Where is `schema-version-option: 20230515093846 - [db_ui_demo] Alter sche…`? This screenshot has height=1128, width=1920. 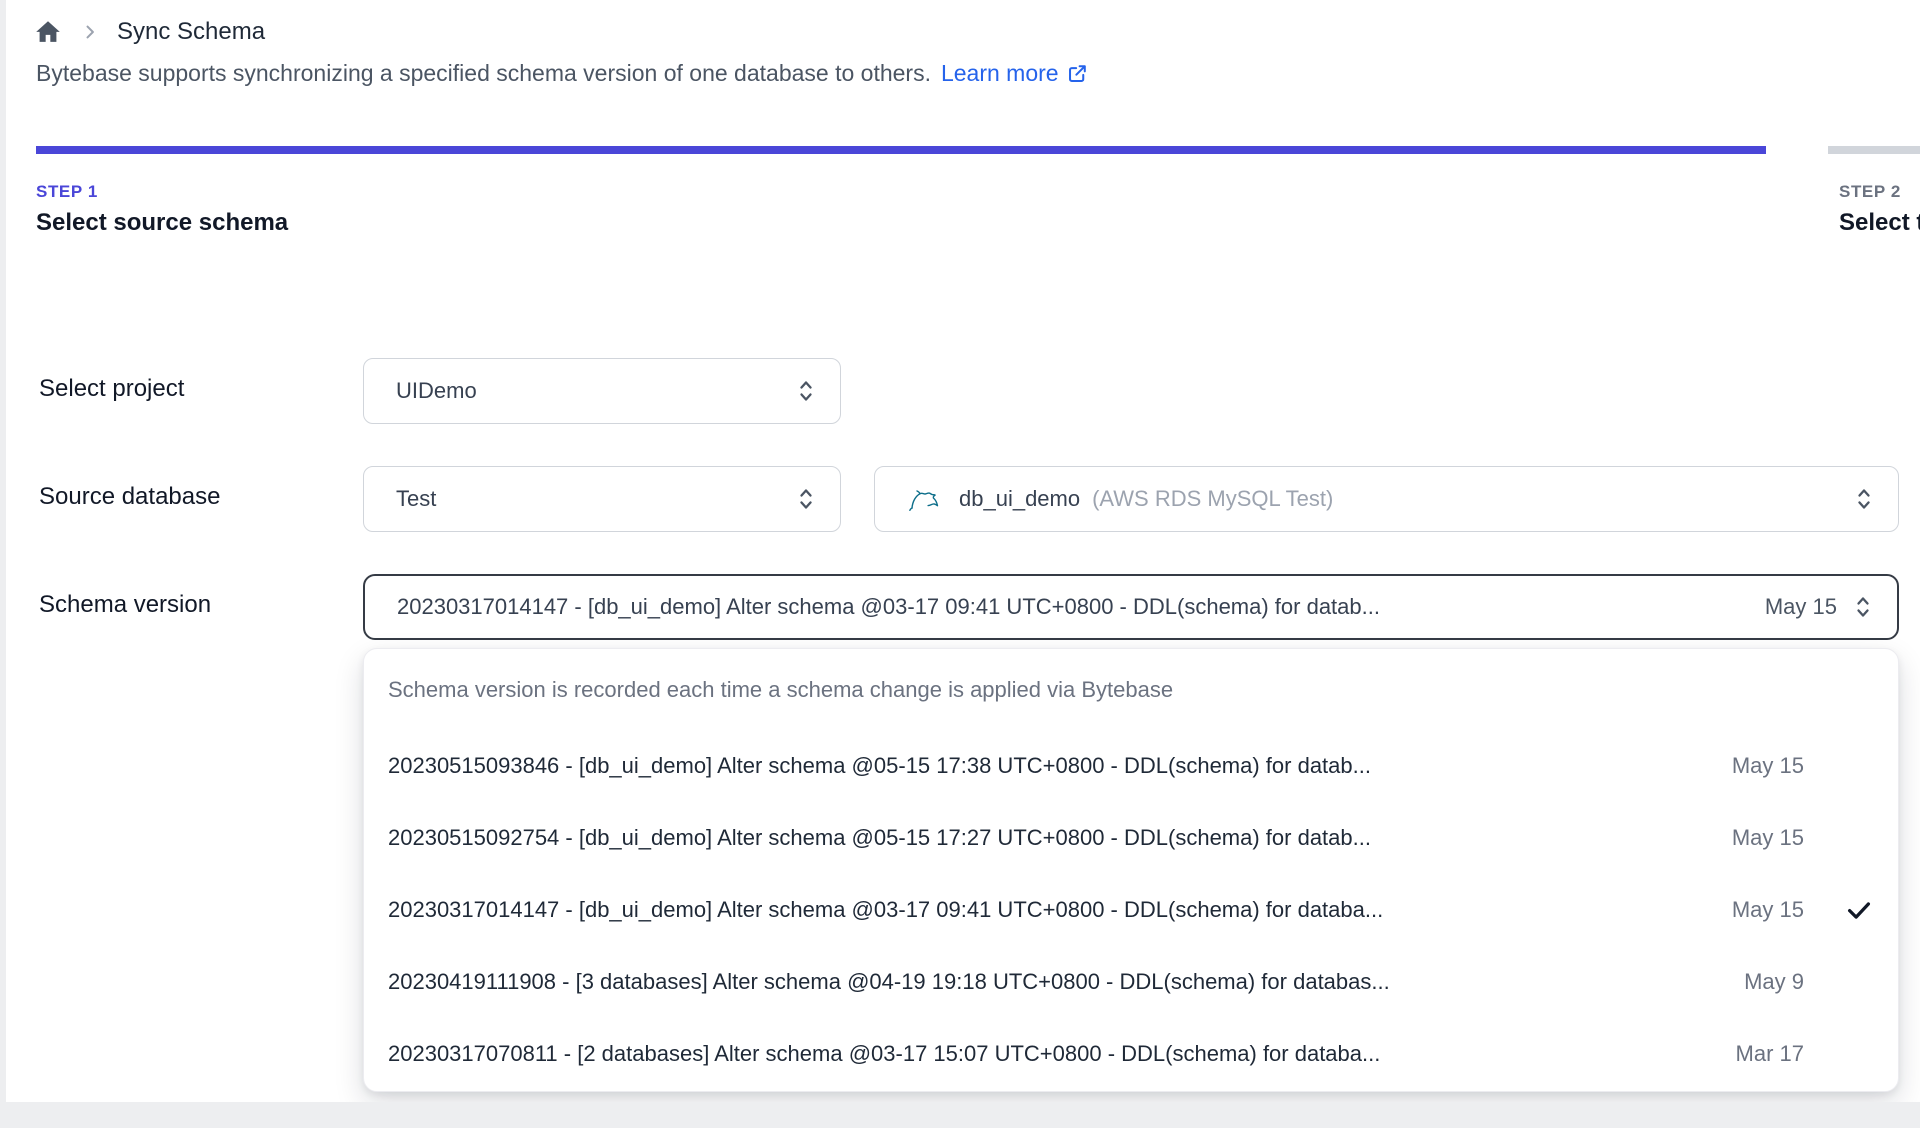
schema-version-option: 20230515093846 - [db_ui_demo] Alter sche… is located at coordinates (1131, 766).